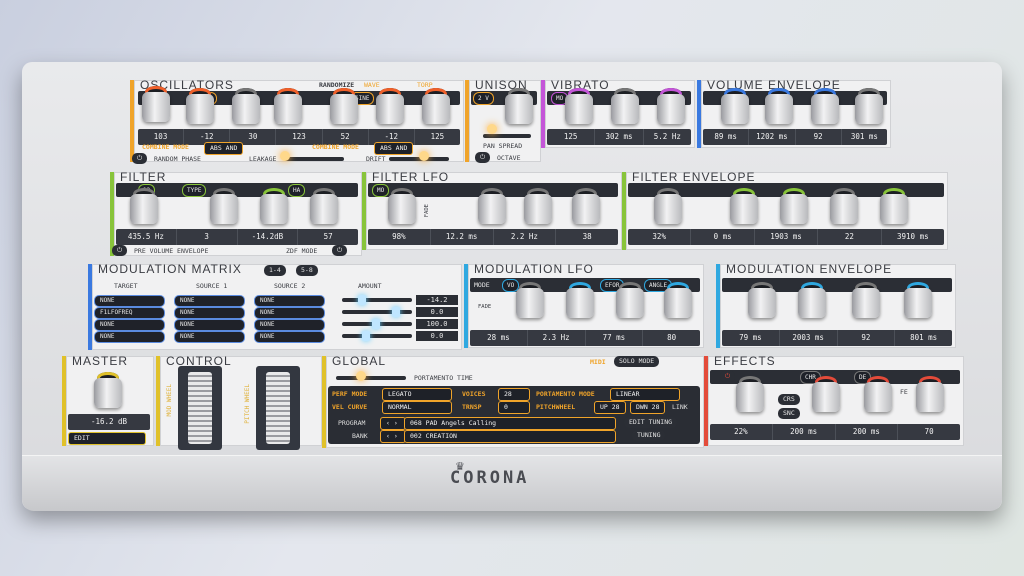  I want to click on pre-volume-power-icon: ⏻, so click(120, 250).